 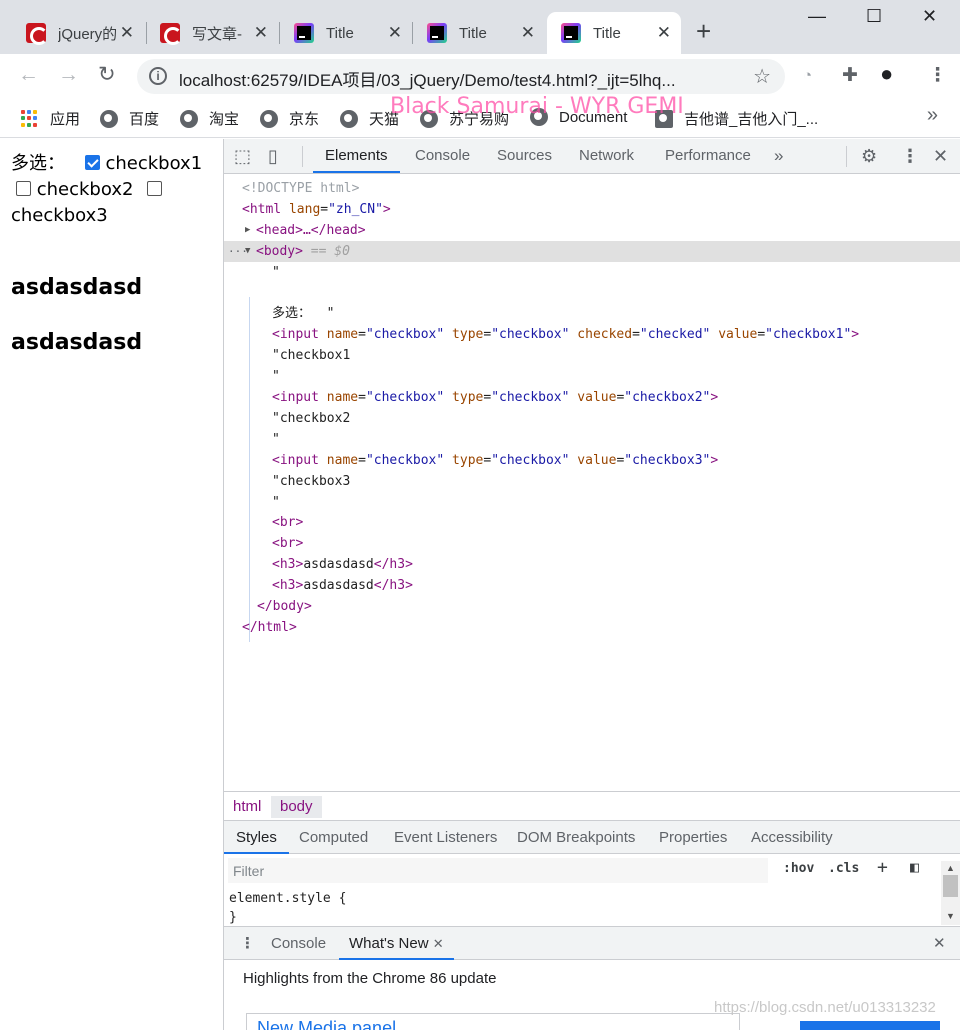 I want to click on drawer-tab-console: Console, so click(x=298, y=943).